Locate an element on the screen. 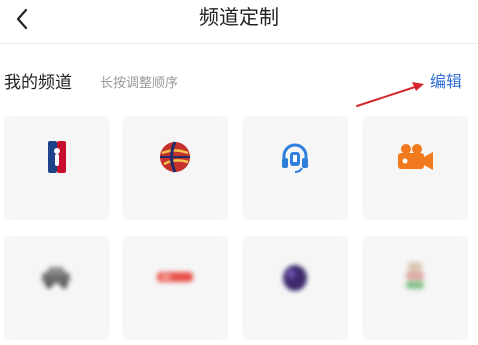 The width and height of the screenshot is (478, 345). car-icon is located at coordinates (57, 277).